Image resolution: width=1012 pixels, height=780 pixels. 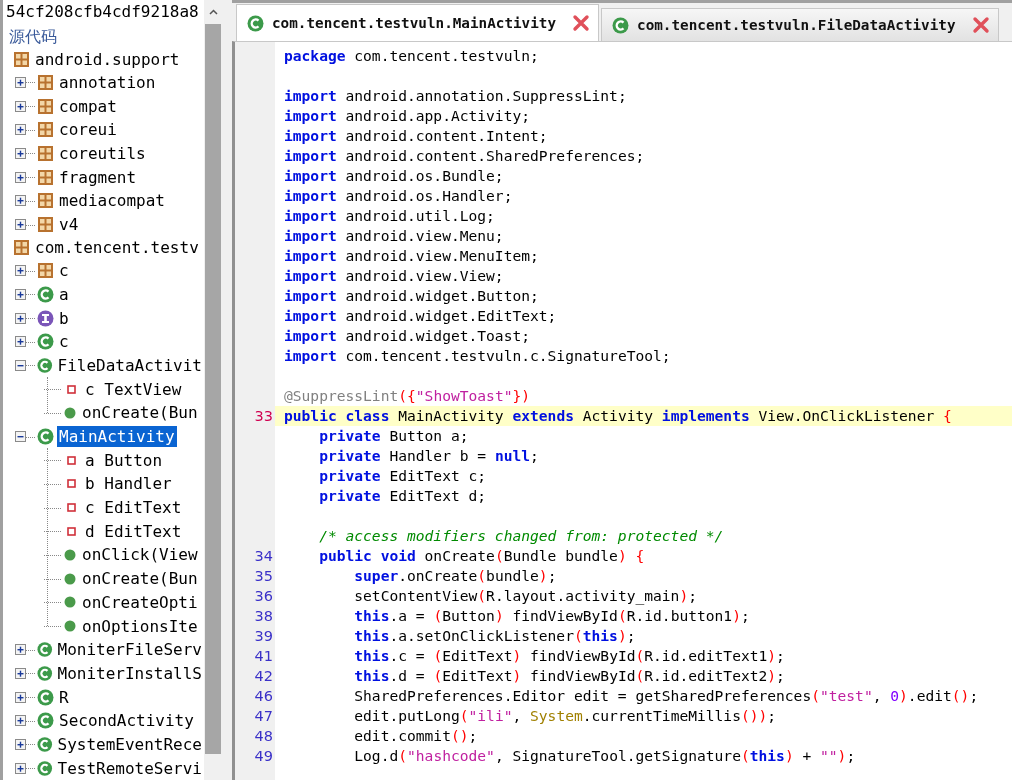 I want to click on tree-item: MoniterInstallS, so click(x=129, y=673).